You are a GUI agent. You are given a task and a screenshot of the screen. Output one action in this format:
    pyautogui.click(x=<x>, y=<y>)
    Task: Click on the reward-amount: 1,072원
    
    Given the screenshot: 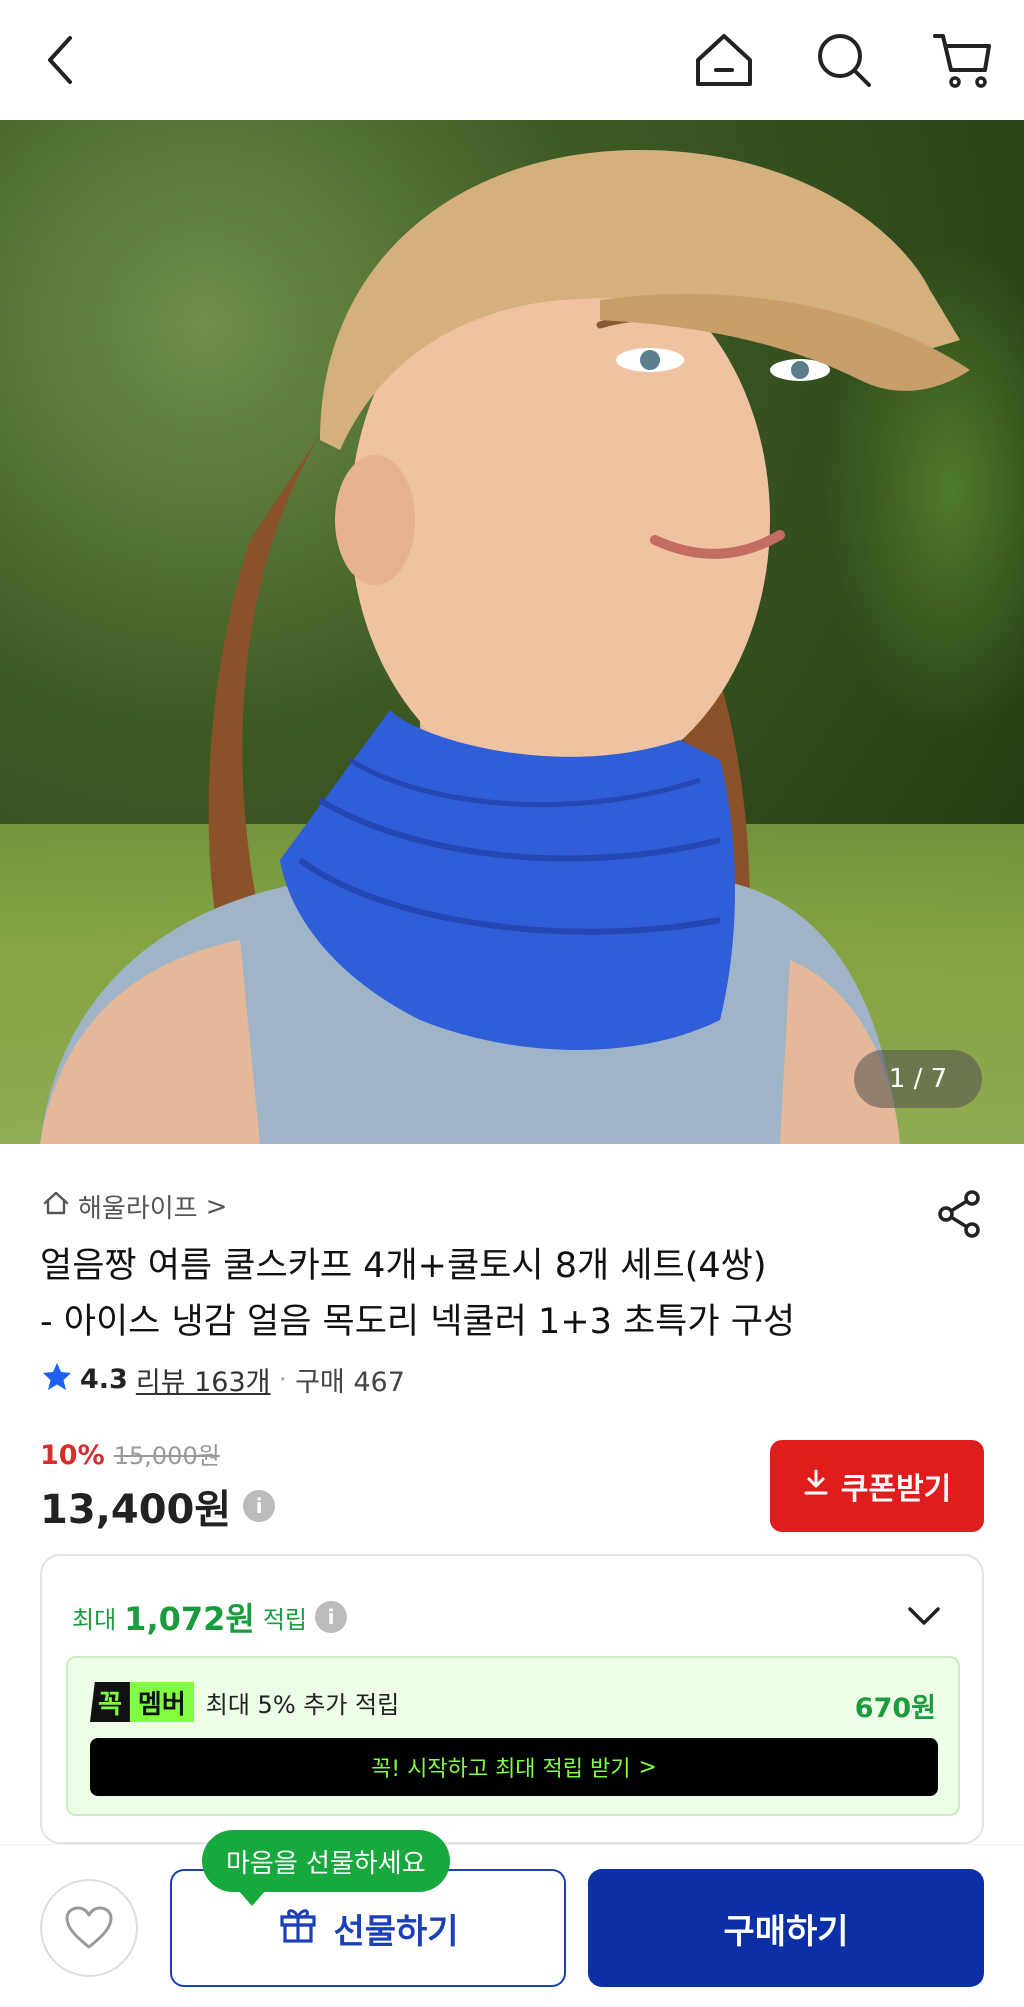 What is the action you would take?
    pyautogui.click(x=189, y=1619)
    